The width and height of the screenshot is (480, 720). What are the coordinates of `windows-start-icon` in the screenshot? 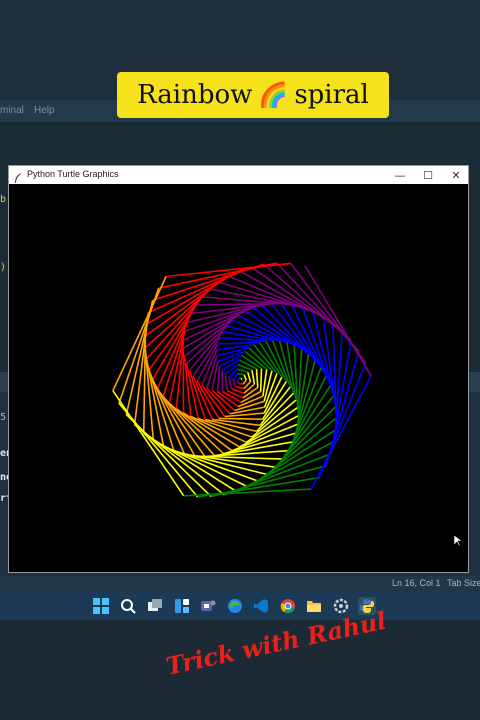 It's located at (101, 606).